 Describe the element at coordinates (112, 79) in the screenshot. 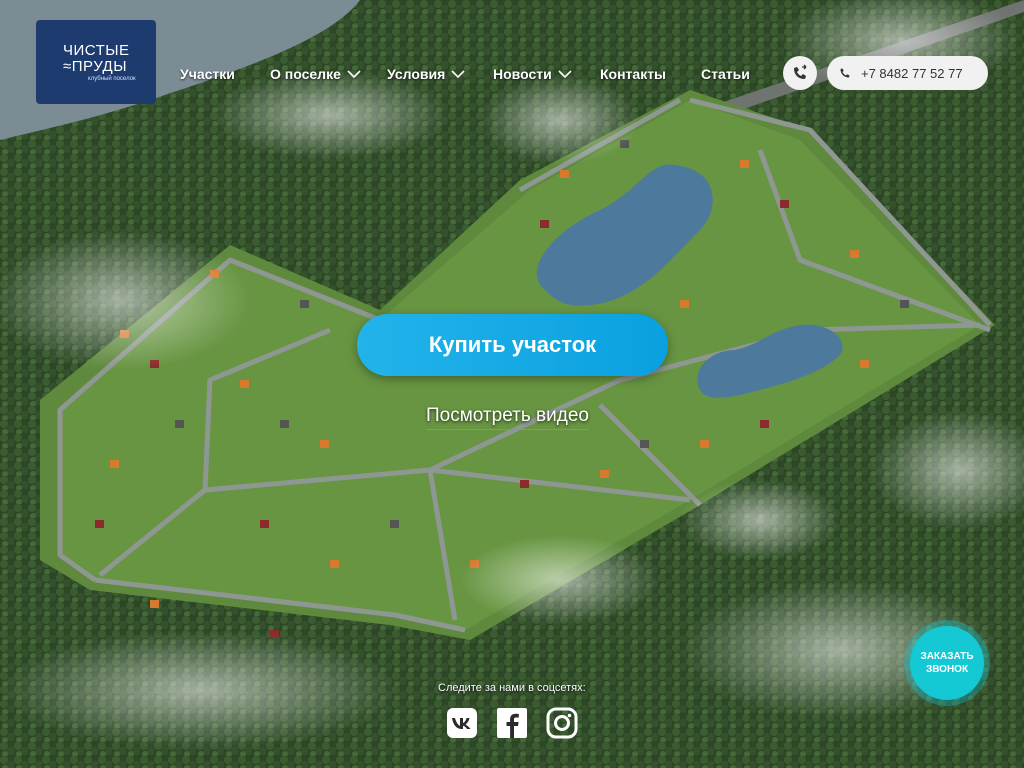

I see `logo-tagline: клубный поселок` at that location.